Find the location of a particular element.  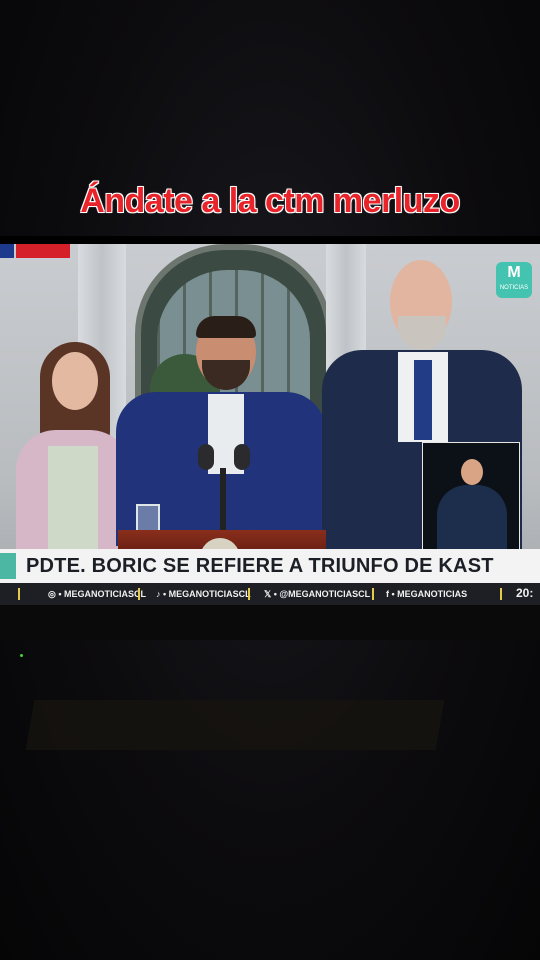

sign-language-interpreter is located at coordinates (471, 501).